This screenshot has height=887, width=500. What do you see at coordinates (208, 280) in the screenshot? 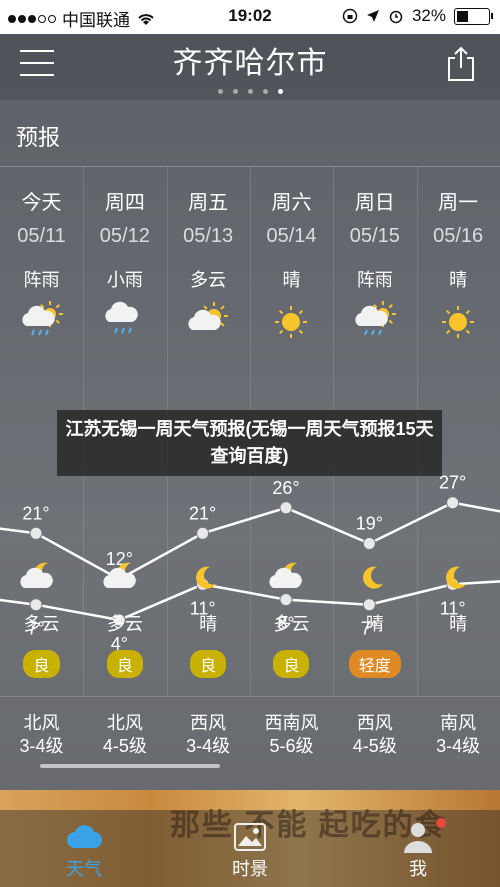
I see `day-condition: 多云` at bounding box center [208, 280].